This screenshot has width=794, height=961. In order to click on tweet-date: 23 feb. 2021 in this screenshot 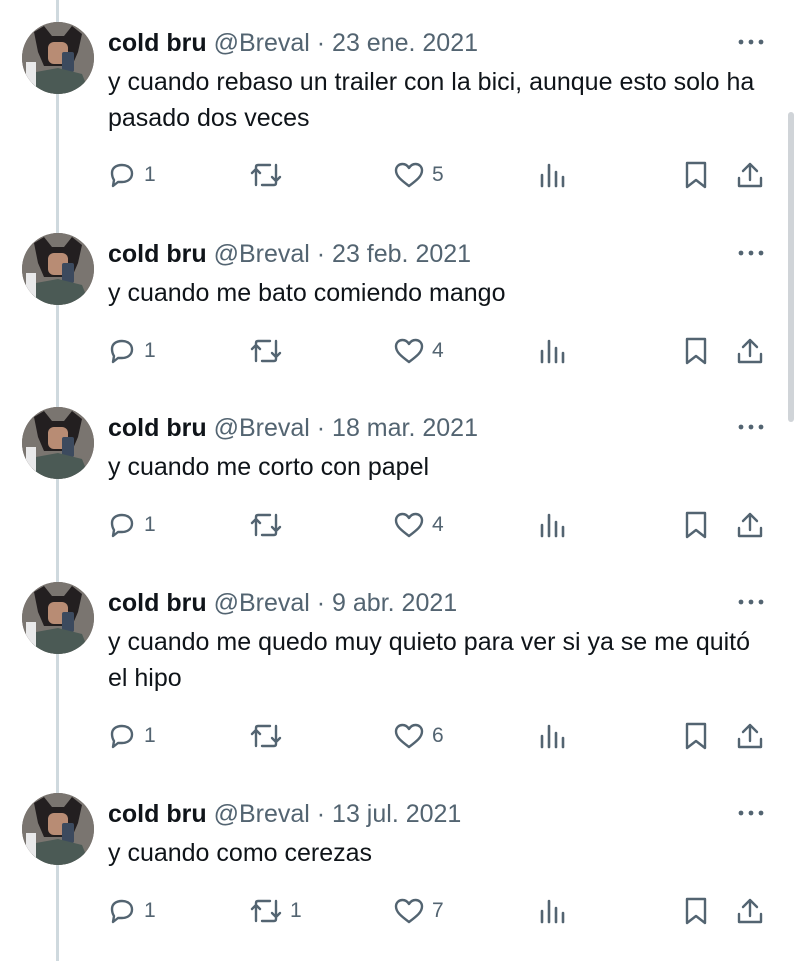, I will do `click(401, 254)`.